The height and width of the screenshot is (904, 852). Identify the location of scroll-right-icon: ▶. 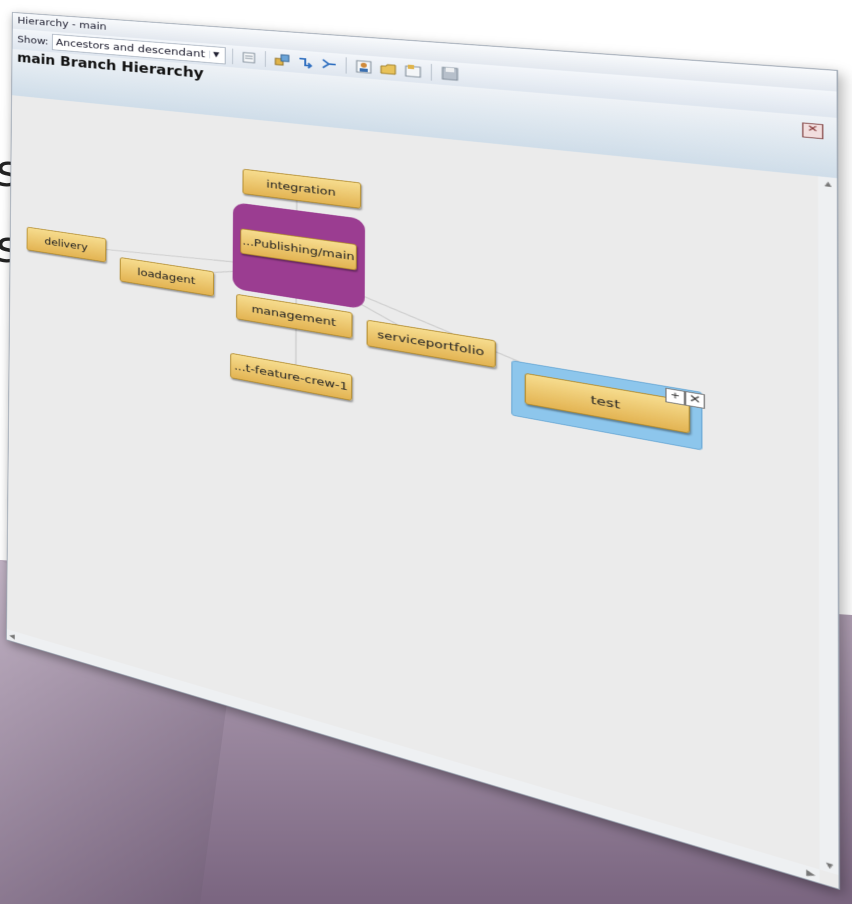
(810, 873).